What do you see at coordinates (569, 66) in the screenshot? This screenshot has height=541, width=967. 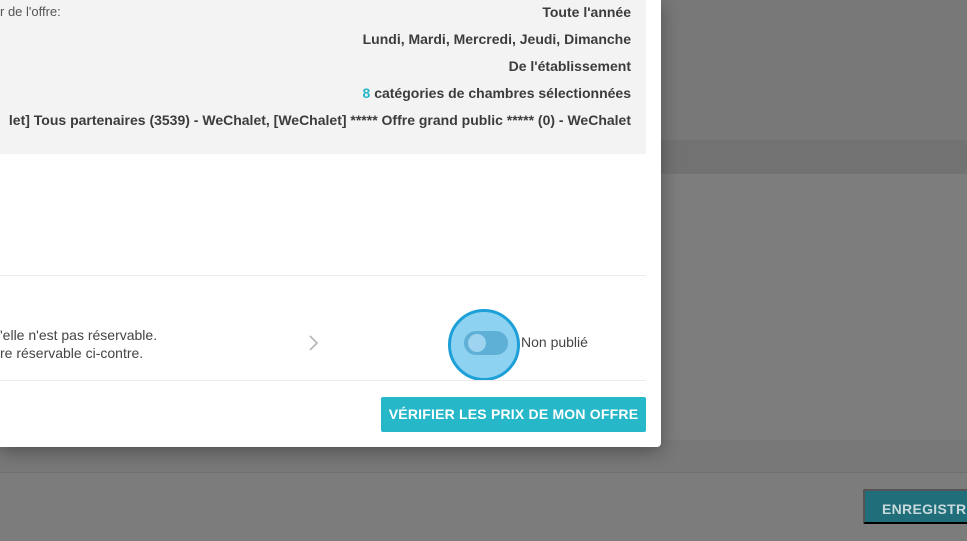 I see `summary-source: De l'établissement` at bounding box center [569, 66].